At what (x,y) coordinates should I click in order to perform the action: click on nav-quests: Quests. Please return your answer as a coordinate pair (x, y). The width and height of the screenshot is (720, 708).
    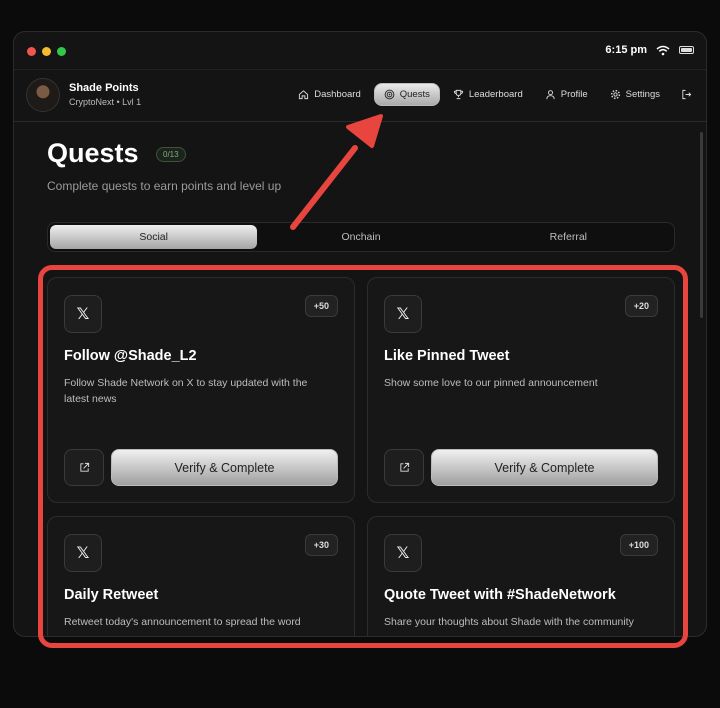
    Looking at the image, I should click on (406, 94).